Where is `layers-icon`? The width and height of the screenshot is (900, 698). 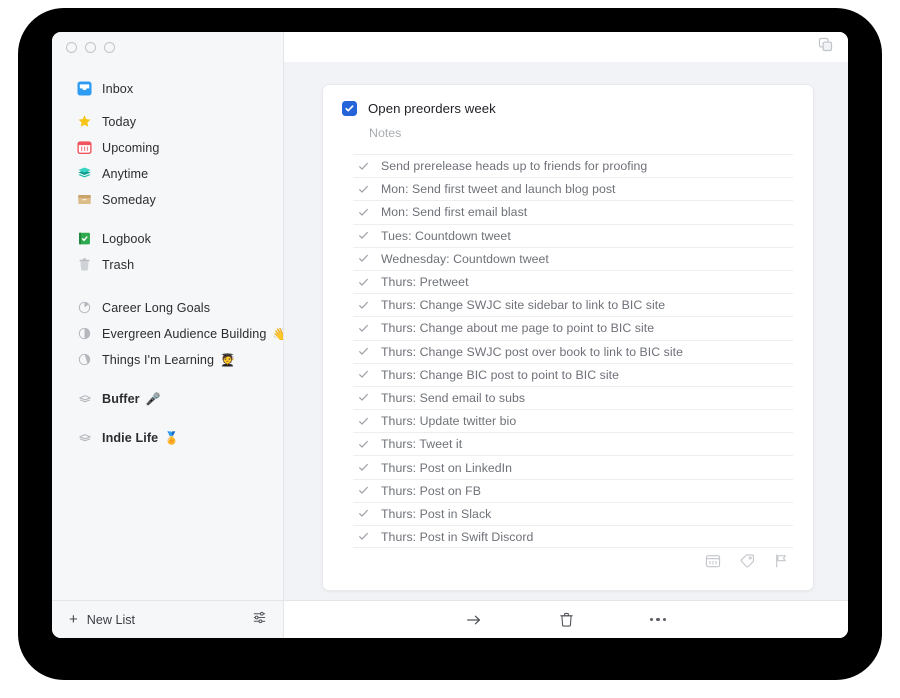 layers-icon is located at coordinates (84, 173).